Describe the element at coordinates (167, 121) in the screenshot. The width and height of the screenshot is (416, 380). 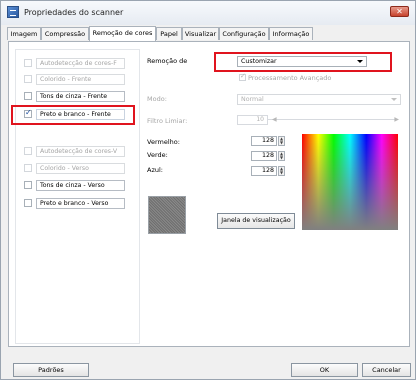
I see `filtro-limiar-label: Filtro Limiar:` at that location.